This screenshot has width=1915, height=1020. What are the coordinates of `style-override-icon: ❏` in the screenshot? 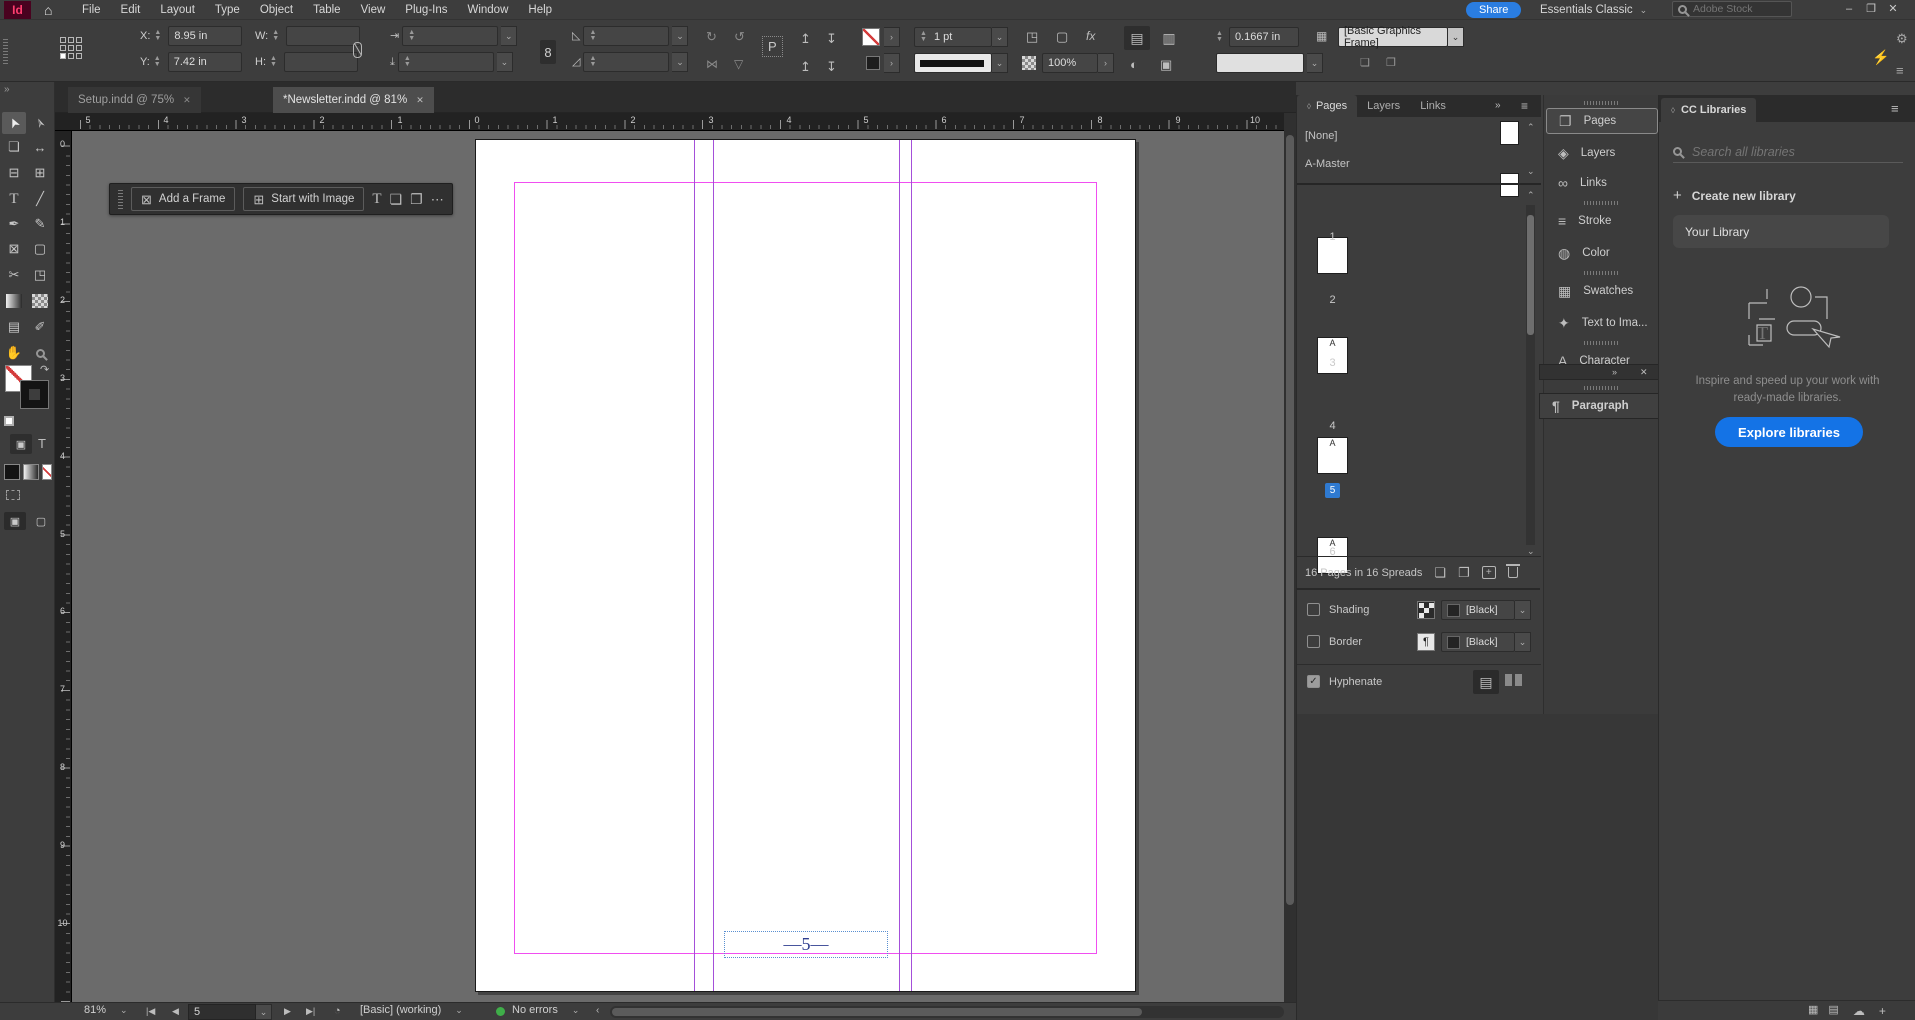 It's located at (1365, 63).